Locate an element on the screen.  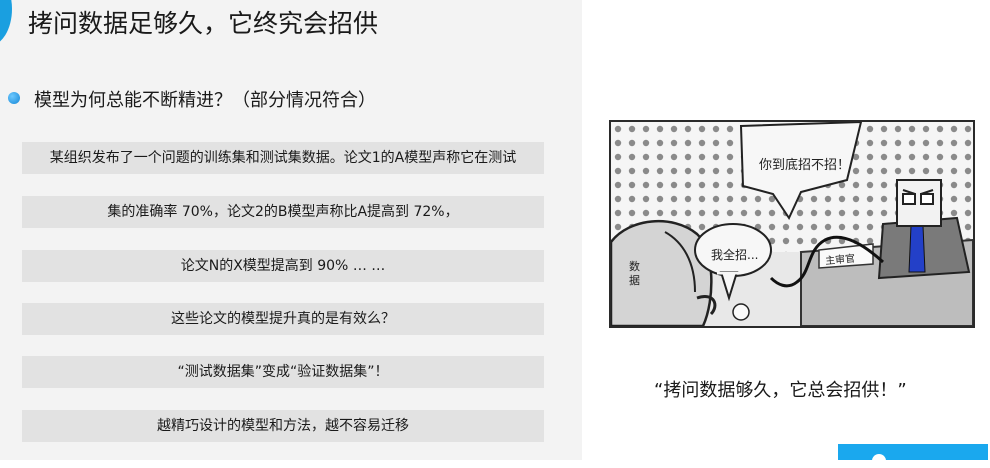
text-bar-2: 集的准确率 70%，论文2的B模型声称比A提高到 72%， is located at coordinates (283, 212).